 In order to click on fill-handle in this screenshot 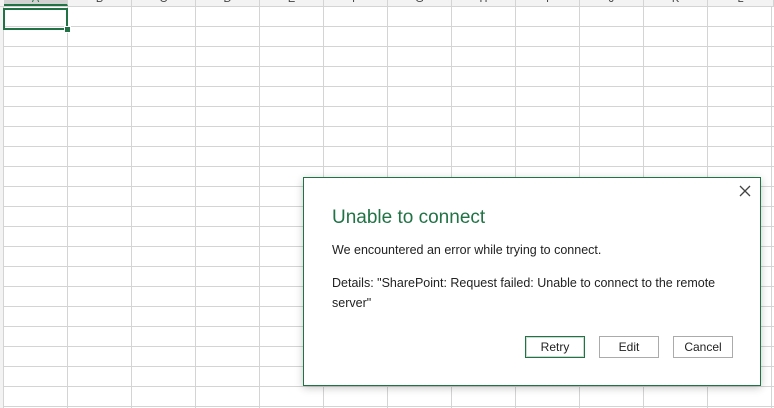, I will do `click(67, 29)`.